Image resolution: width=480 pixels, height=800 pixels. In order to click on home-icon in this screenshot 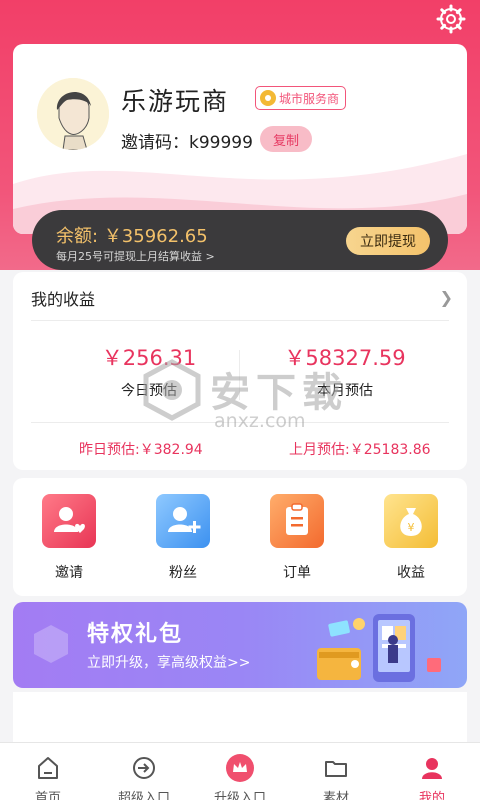, I will do `click(48, 768)`.